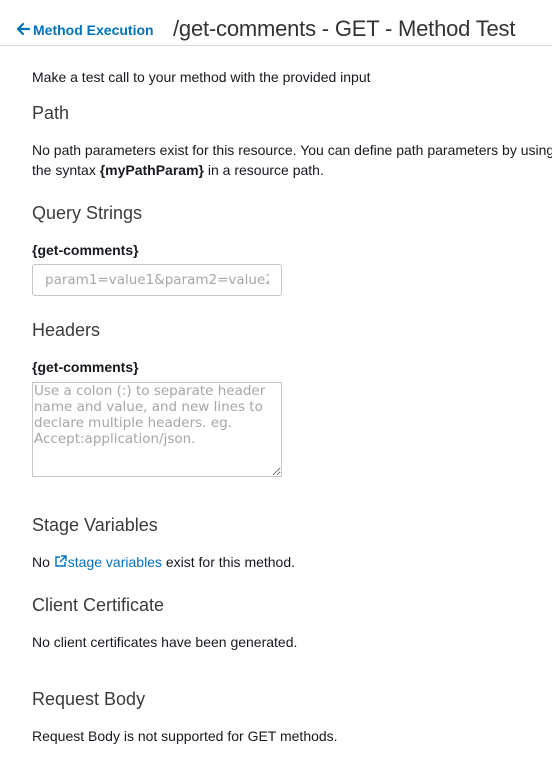  What do you see at coordinates (51, 113) in the screenshot?
I see `path-section-title: Path` at bounding box center [51, 113].